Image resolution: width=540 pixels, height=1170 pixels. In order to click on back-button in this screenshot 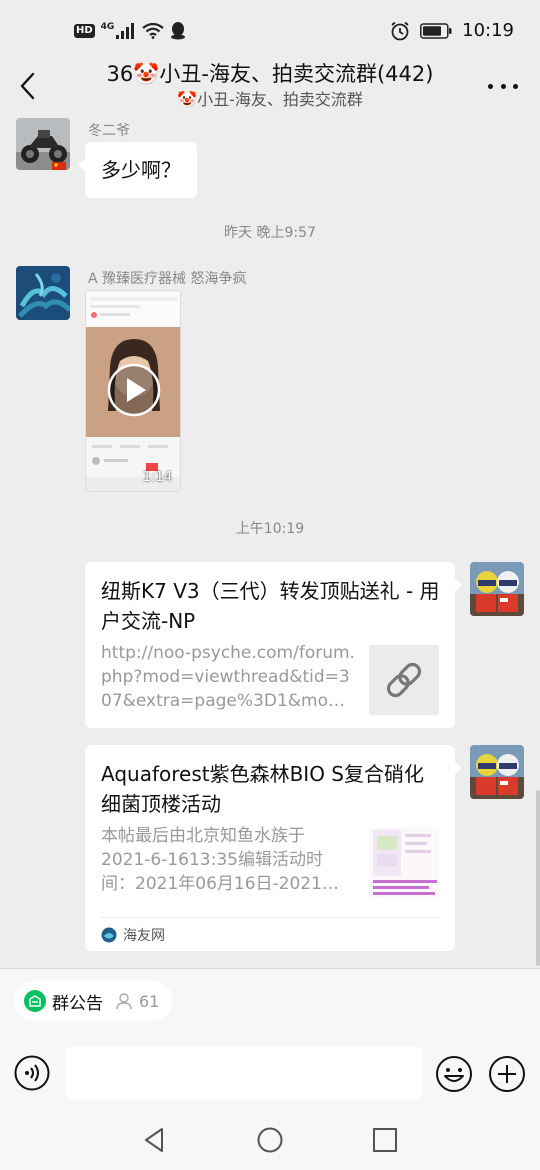, I will do `click(27, 86)`.